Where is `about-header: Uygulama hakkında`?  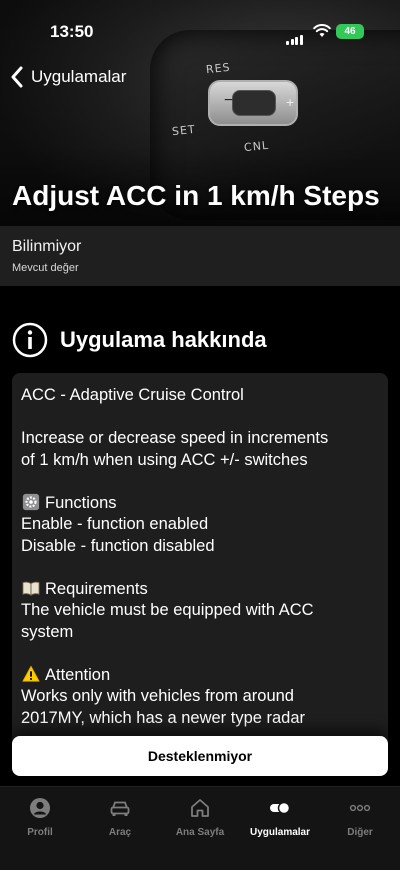
about-header: Uygulama hakkında is located at coordinates (139, 340).